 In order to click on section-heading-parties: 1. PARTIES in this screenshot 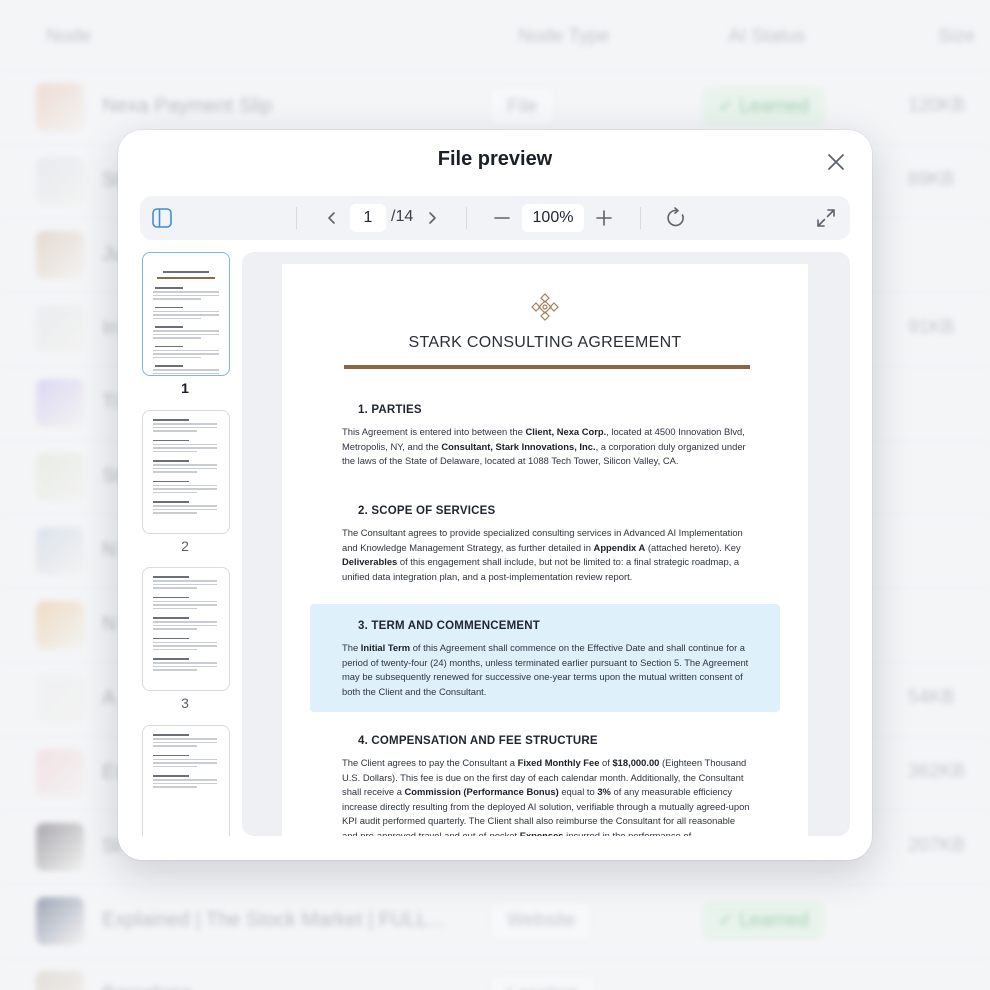, I will do `click(390, 410)`.